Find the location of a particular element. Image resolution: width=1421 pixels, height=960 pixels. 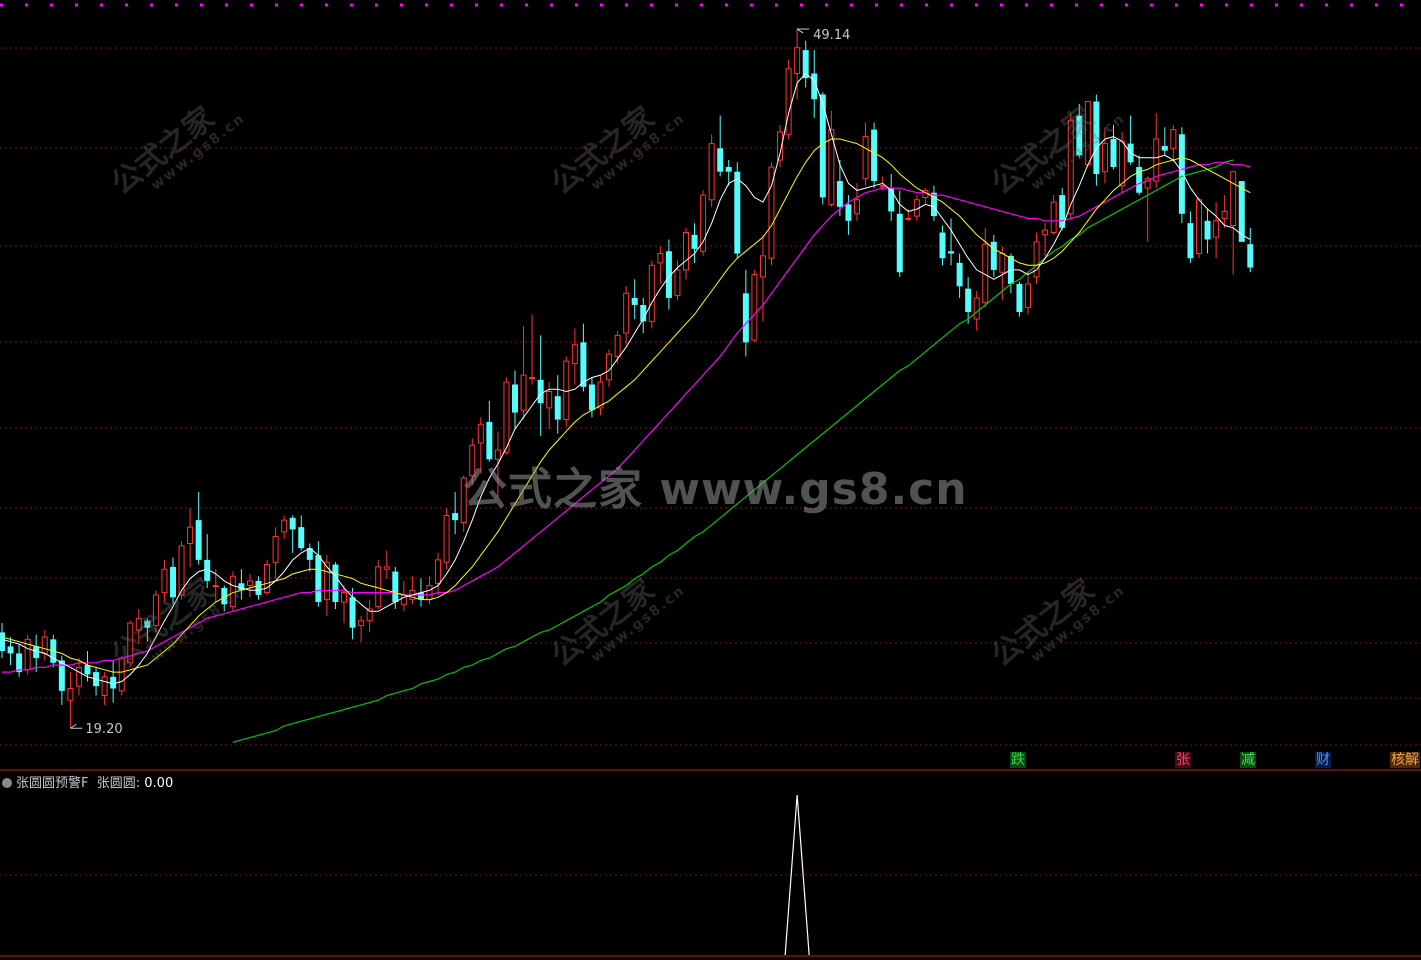

high-price-label: 49.14 is located at coordinates (831, 35).